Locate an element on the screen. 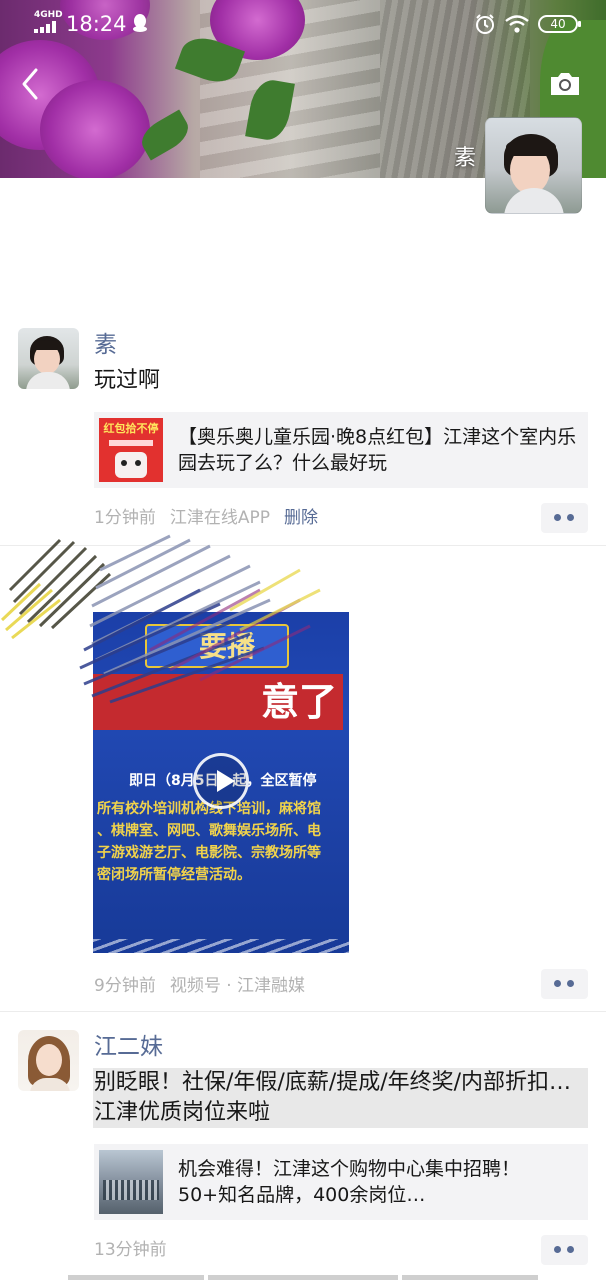 The width and height of the screenshot is (606, 1280). post-time: 1分钟前 is located at coordinates (125, 518).